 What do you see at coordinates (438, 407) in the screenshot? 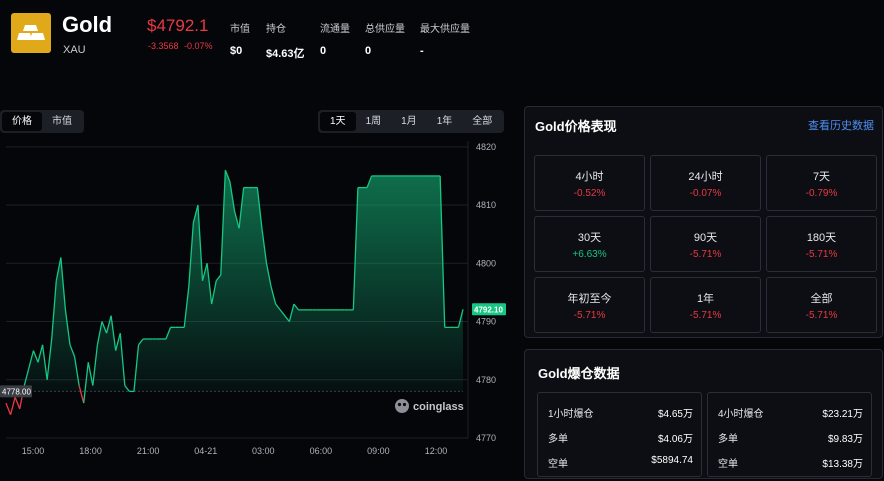
I see `watermark-text: coinglass` at bounding box center [438, 407].